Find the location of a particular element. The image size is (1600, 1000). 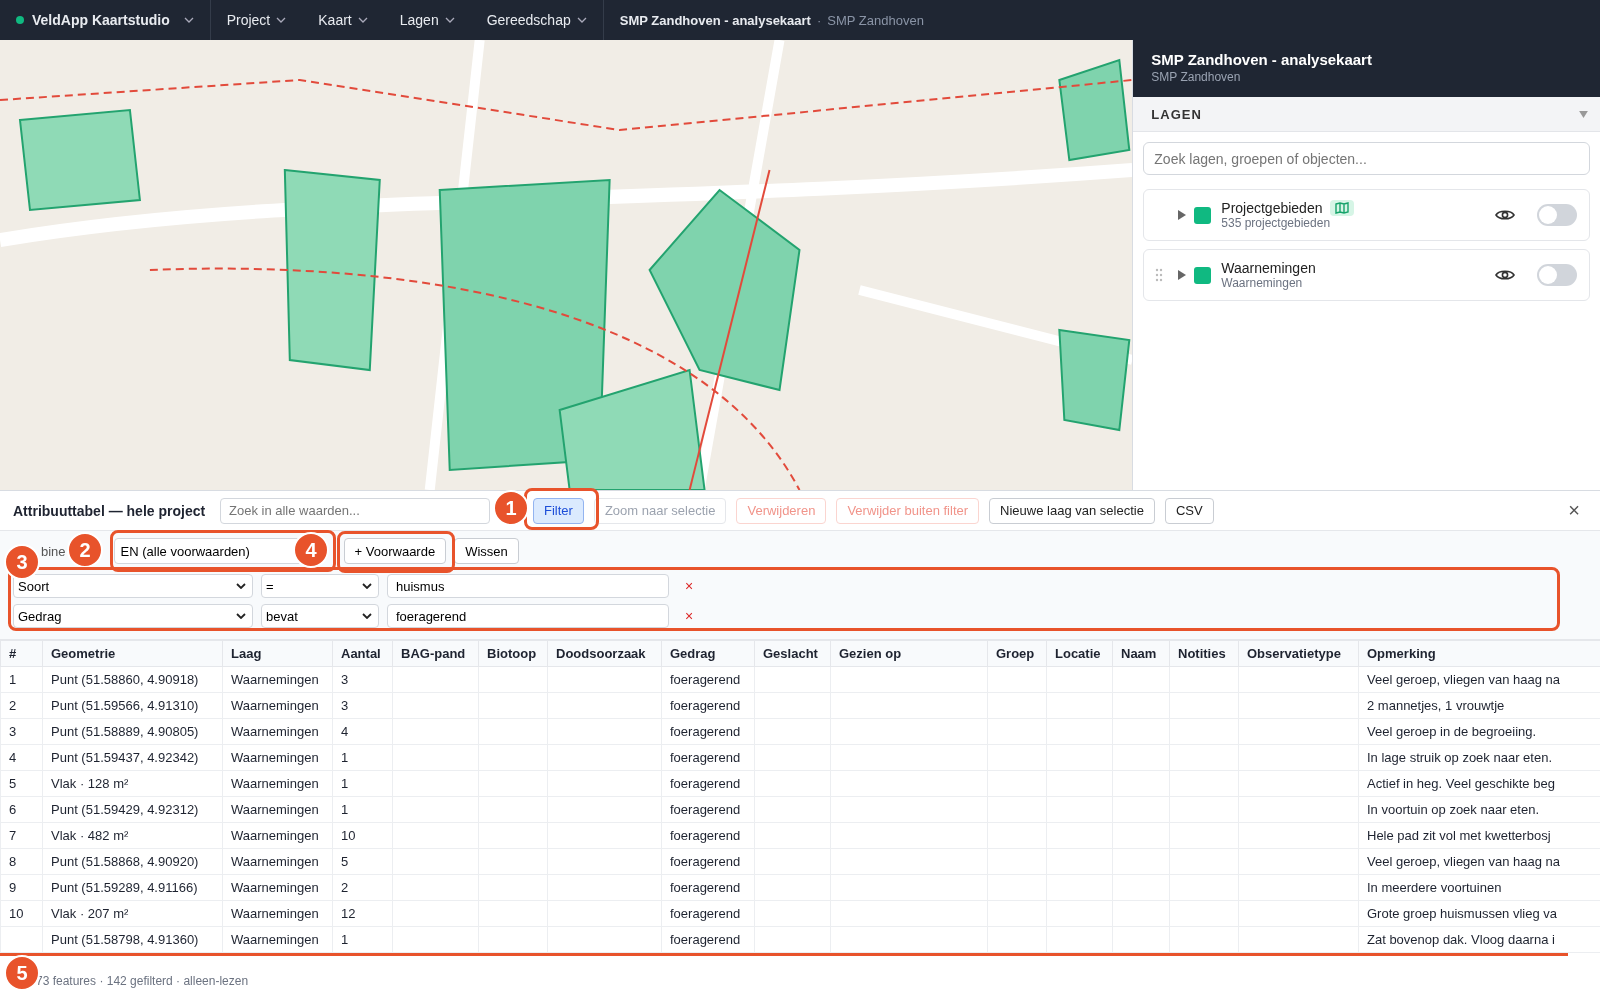

operator-dropdown: = is located at coordinates (320, 586).